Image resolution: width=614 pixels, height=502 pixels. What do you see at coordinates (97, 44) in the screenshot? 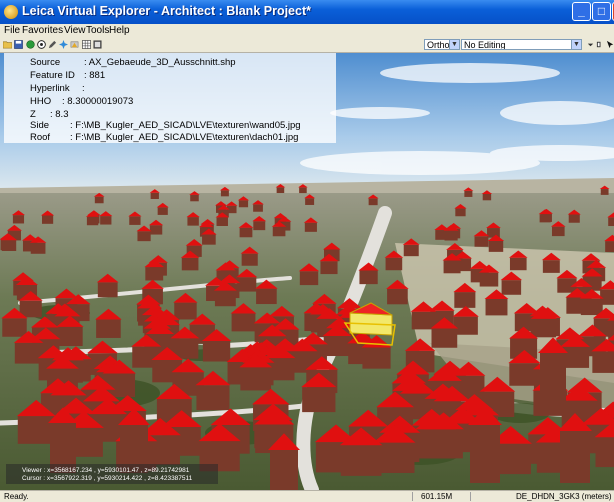
I see `table-icon` at bounding box center [97, 44].